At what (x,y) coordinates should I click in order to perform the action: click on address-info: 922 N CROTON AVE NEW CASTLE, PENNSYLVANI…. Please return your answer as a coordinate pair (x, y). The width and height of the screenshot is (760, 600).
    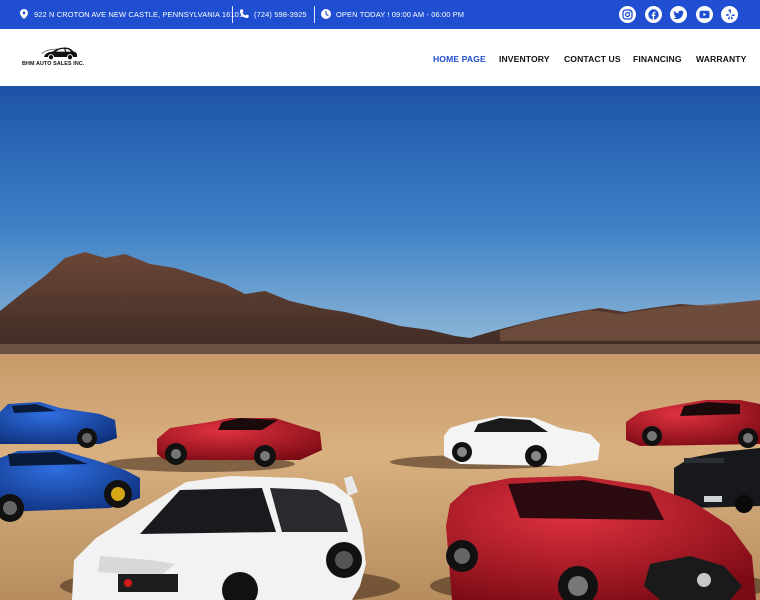
    Looking at the image, I should click on (131, 14).